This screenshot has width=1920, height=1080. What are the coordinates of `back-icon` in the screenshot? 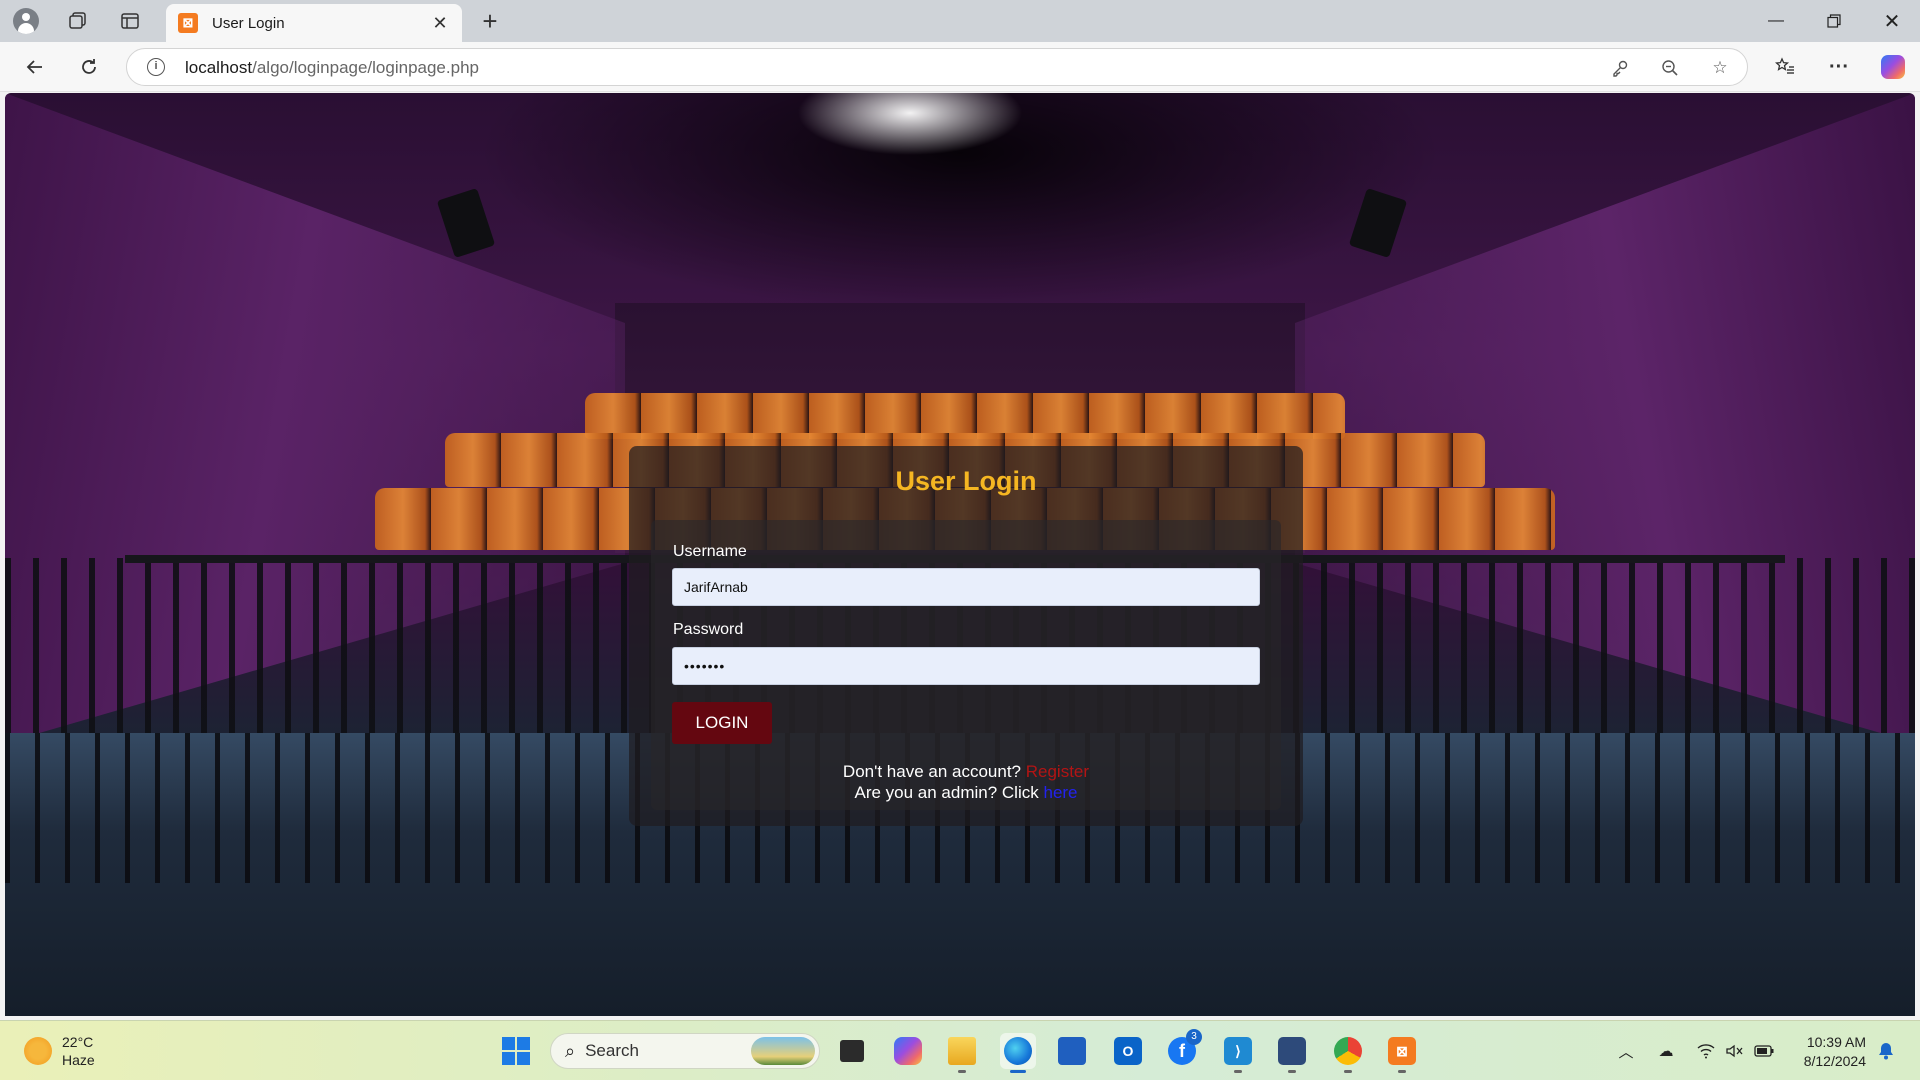 It's located at (35, 67).